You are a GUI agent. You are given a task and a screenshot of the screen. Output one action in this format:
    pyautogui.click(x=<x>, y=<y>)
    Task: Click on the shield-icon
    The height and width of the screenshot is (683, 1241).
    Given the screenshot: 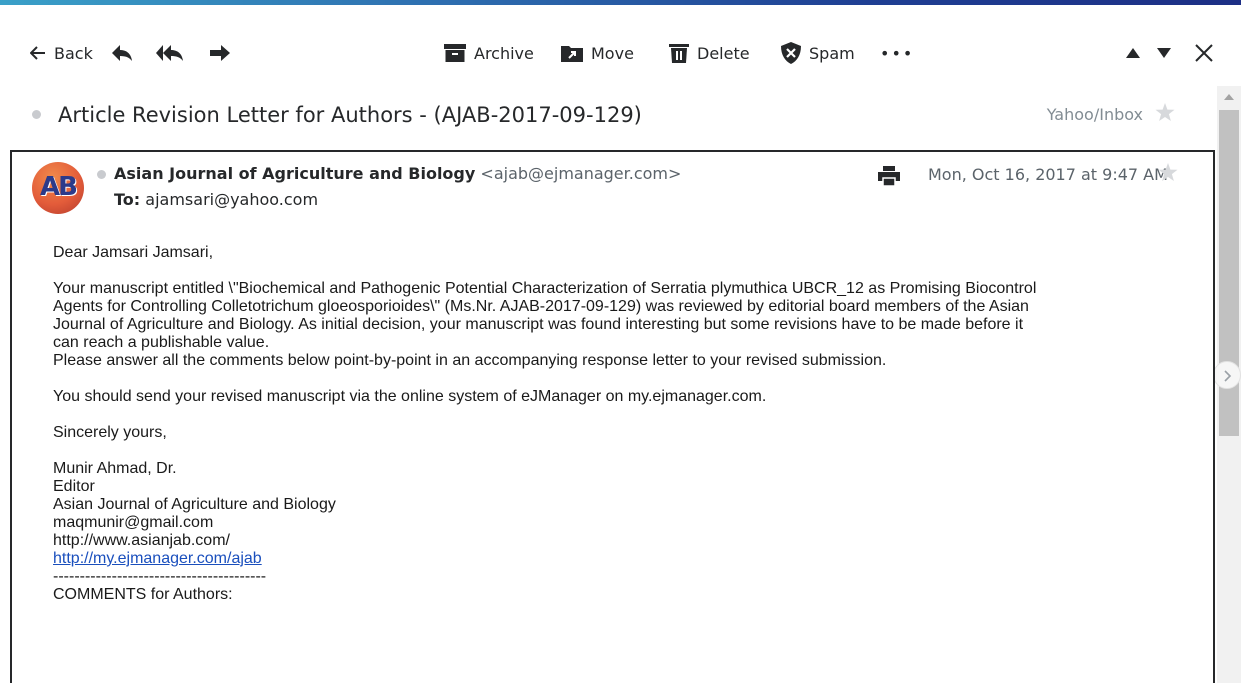 What is the action you would take?
    pyautogui.click(x=791, y=53)
    